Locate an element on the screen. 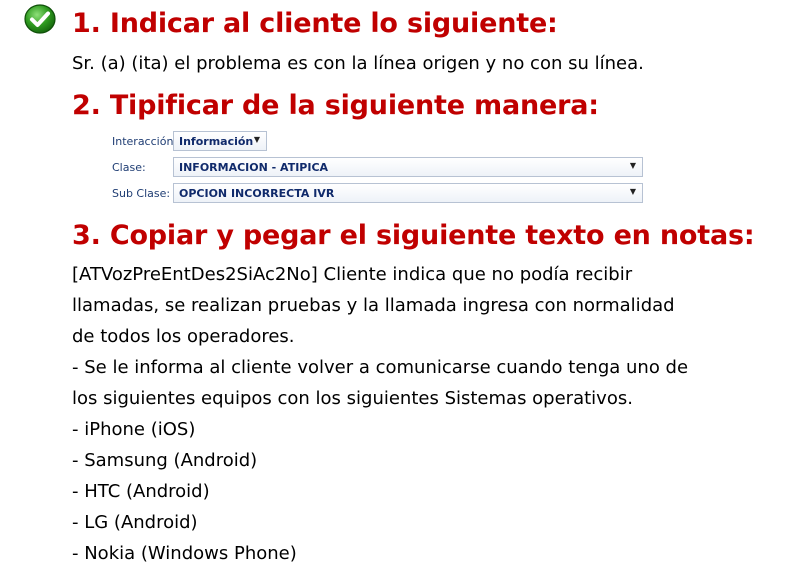 This screenshot has width=808, height=572. clase-value: INFORMACION - ATIPICA is located at coordinates (254, 167).